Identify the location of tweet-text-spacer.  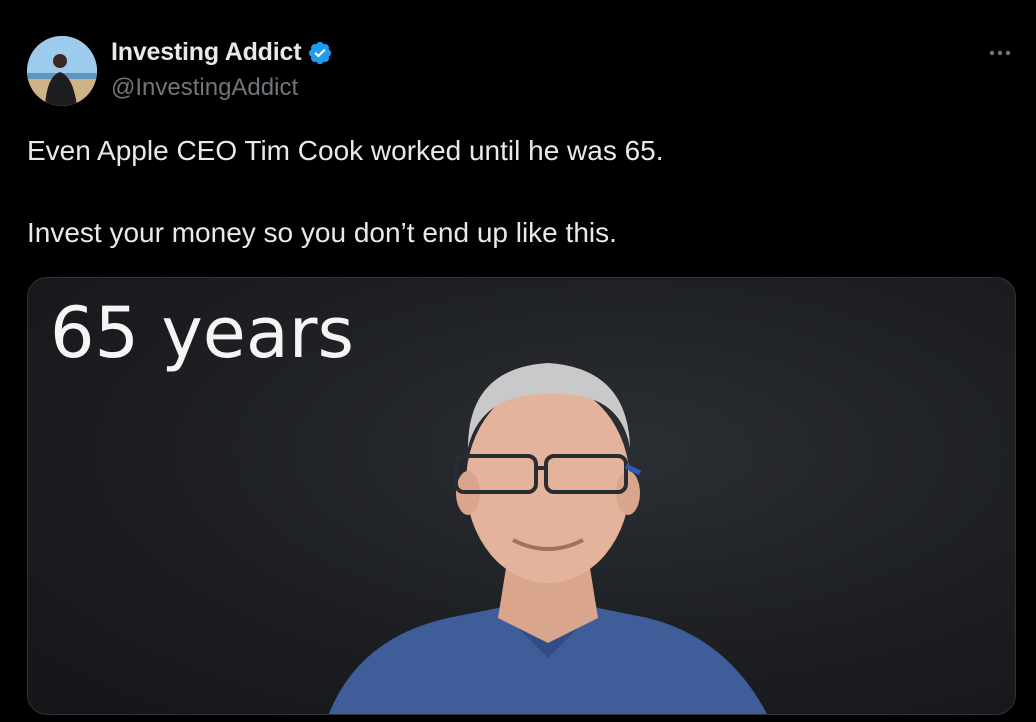
(517, 192).